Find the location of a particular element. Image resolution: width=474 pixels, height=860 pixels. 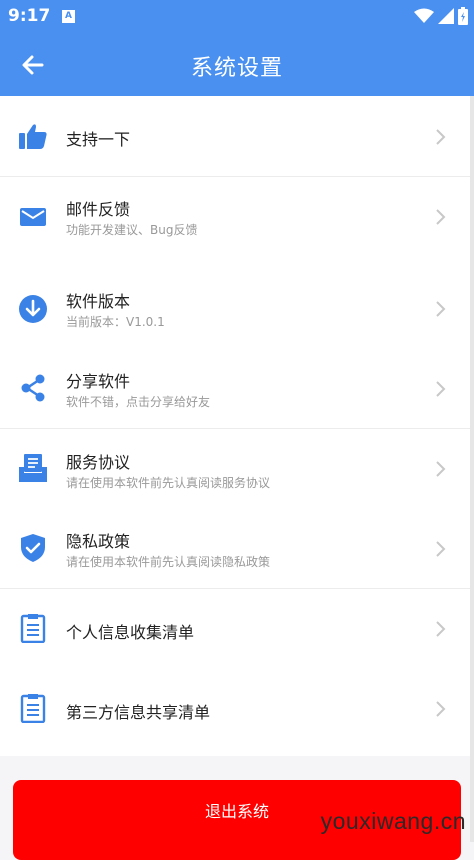

mail-icon is located at coordinates (33, 217).